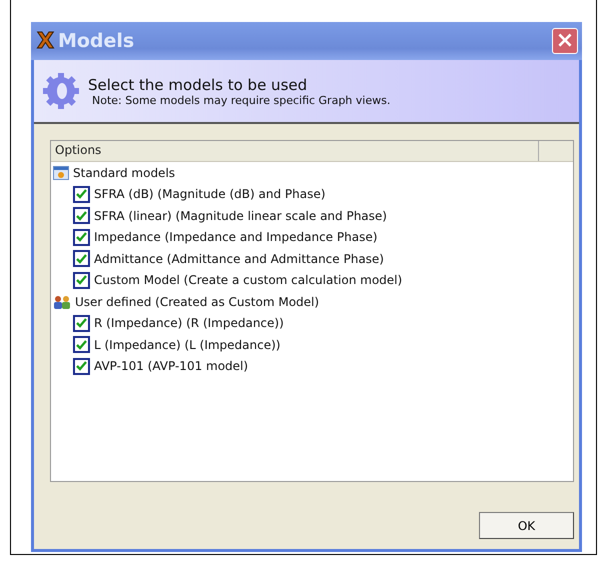 The image size is (599, 562). What do you see at coordinates (187, 345) in the screenshot?
I see `model-label: L (Impedance) (L (Impedance))` at bounding box center [187, 345].